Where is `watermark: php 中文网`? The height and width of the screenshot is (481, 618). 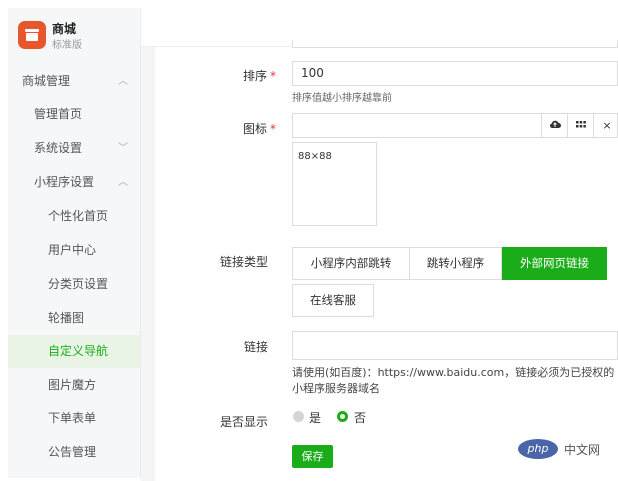
watermark: php 中文网 is located at coordinates (566, 449).